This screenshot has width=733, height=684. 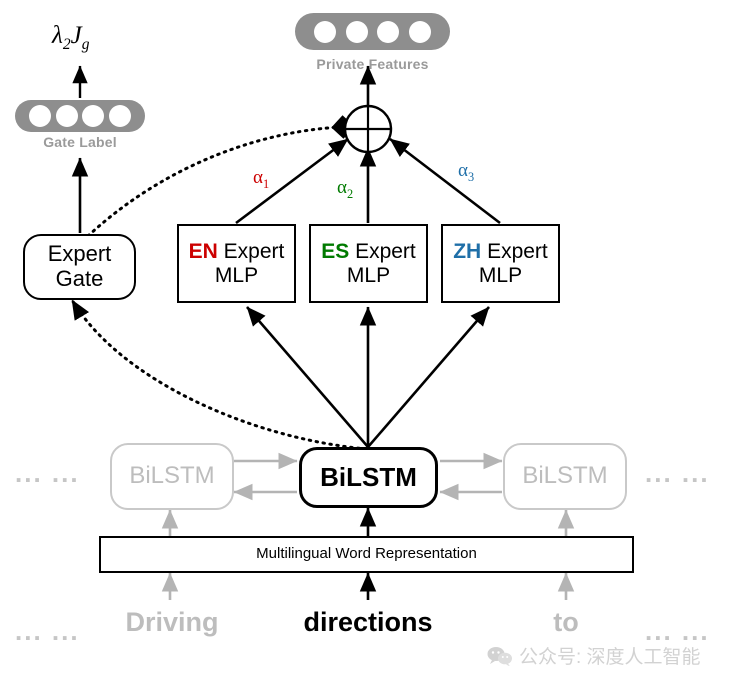 I want to click on expert-gate-label: Expert Gate, so click(x=80, y=266).